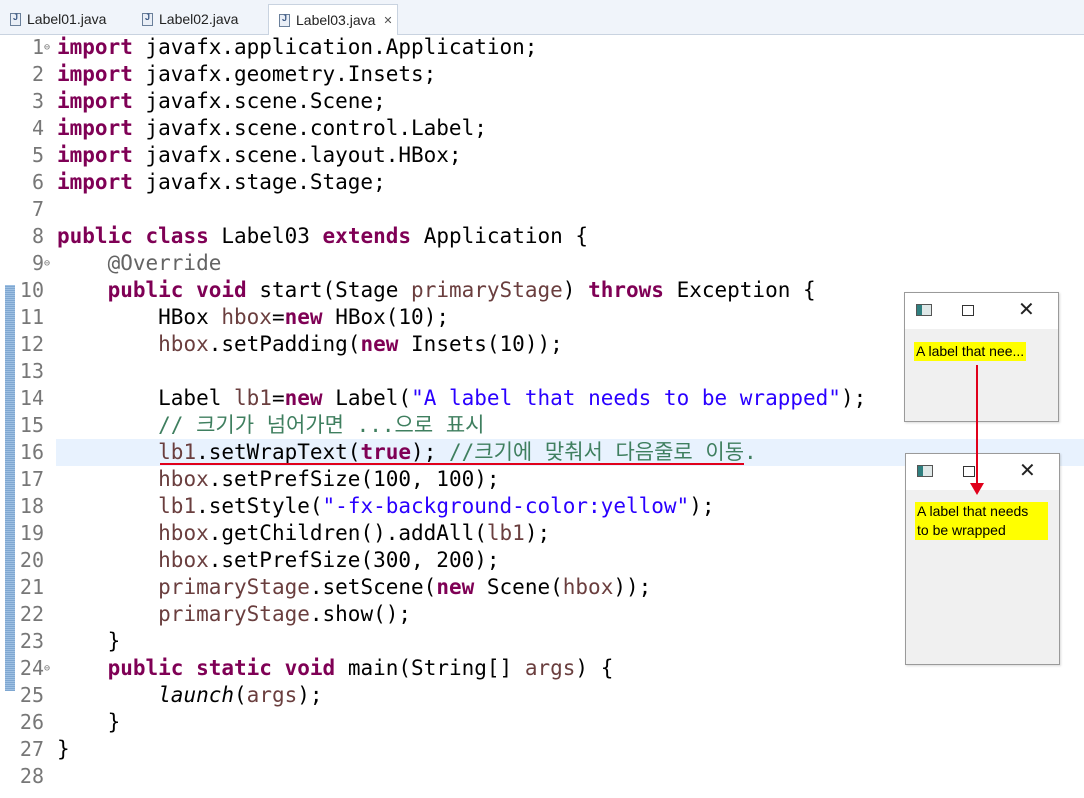 Image resolution: width=1084 pixels, height=798 pixels. What do you see at coordinates (37, 182) in the screenshot?
I see `line-number: 6` at bounding box center [37, 182].